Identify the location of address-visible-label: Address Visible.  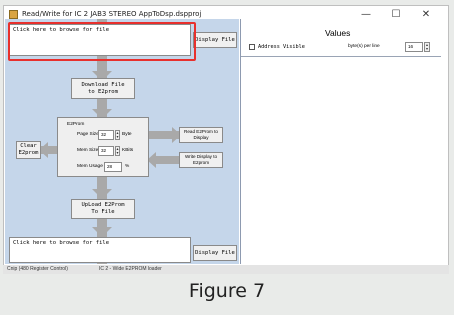
(281, 47).